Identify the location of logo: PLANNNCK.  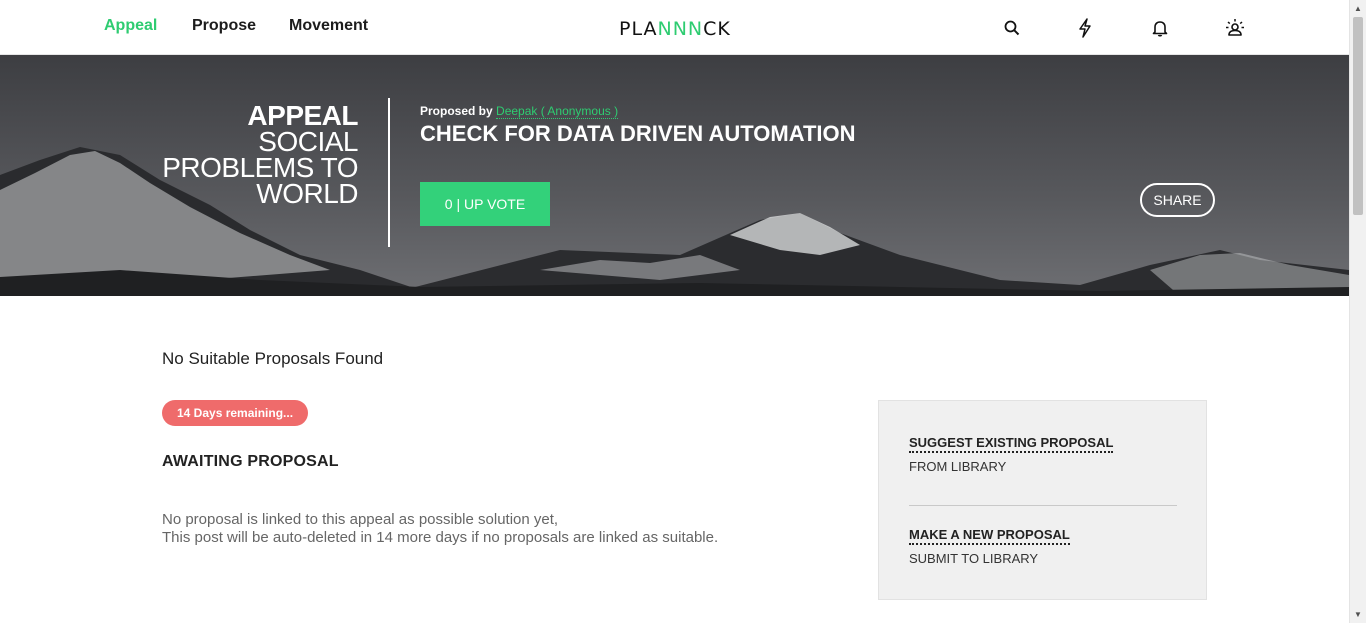
(675, 29).